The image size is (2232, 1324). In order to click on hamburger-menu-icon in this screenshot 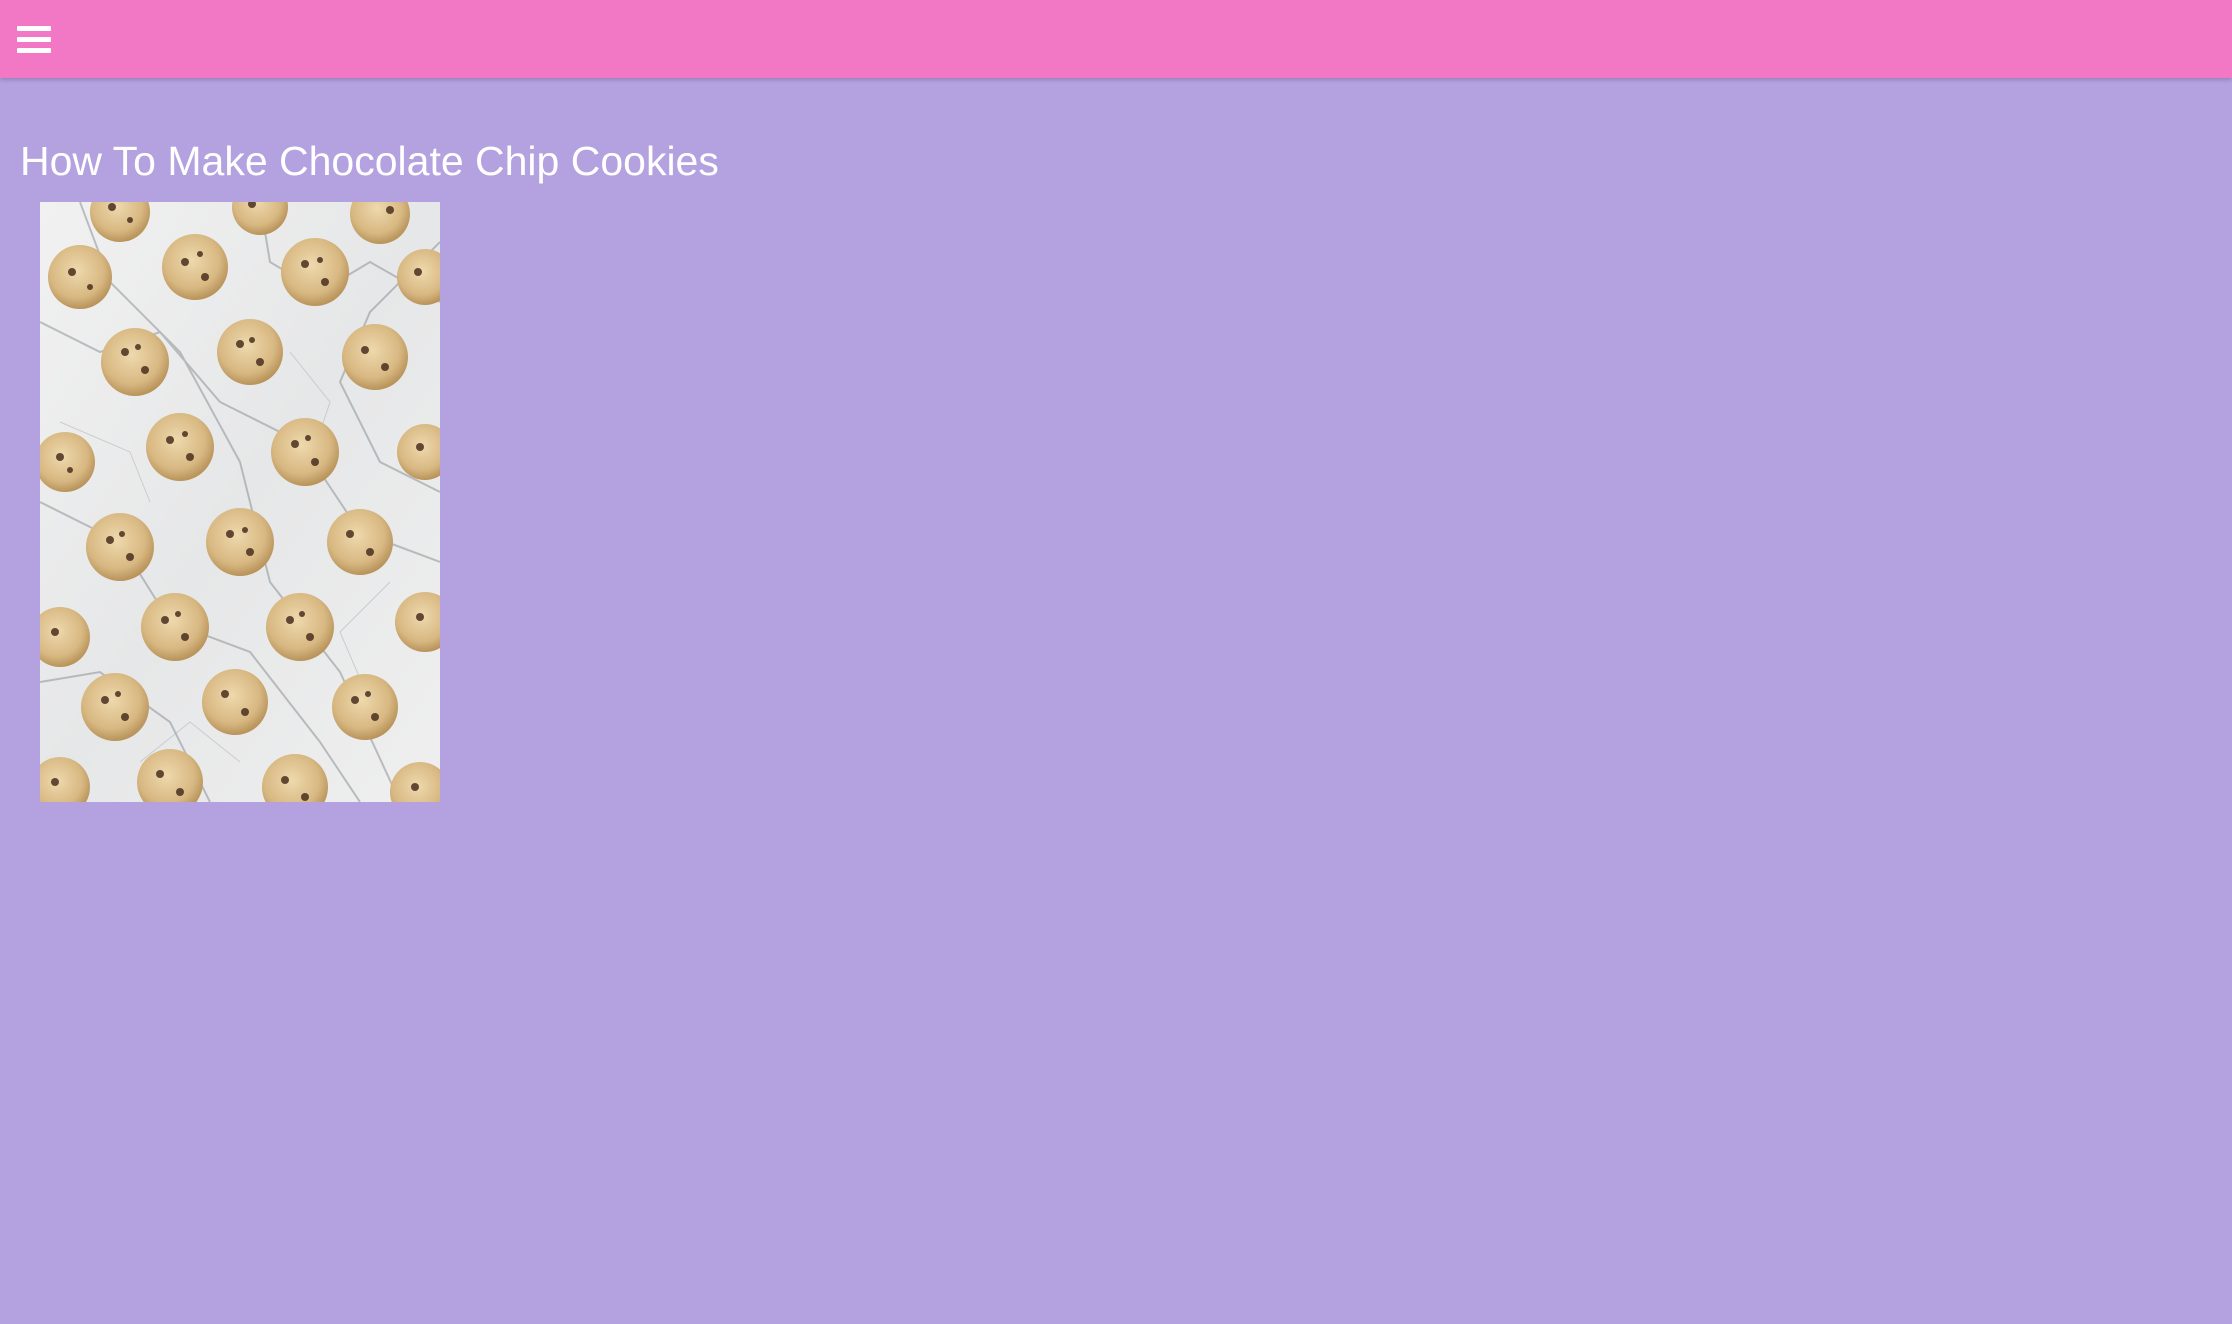, I will do `click(35, 40)`.